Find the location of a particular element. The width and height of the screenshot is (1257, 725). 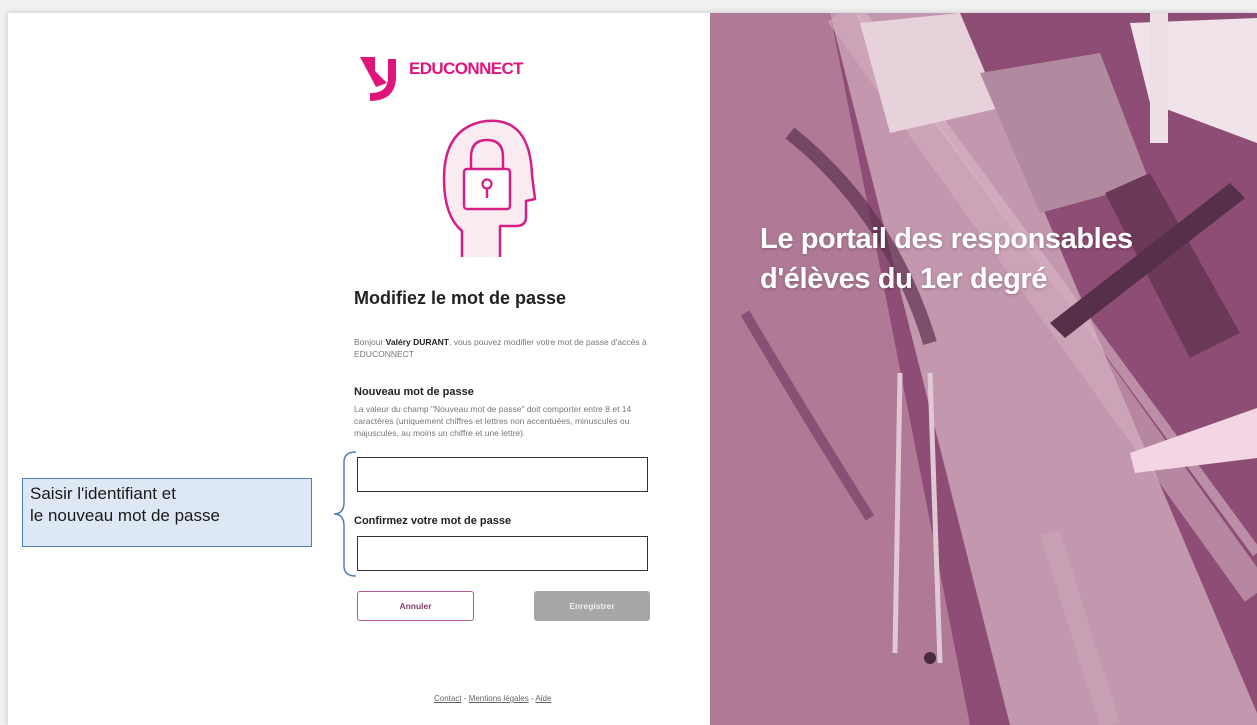

legal-link: Mentions légales is located at coordinates (499, 698).